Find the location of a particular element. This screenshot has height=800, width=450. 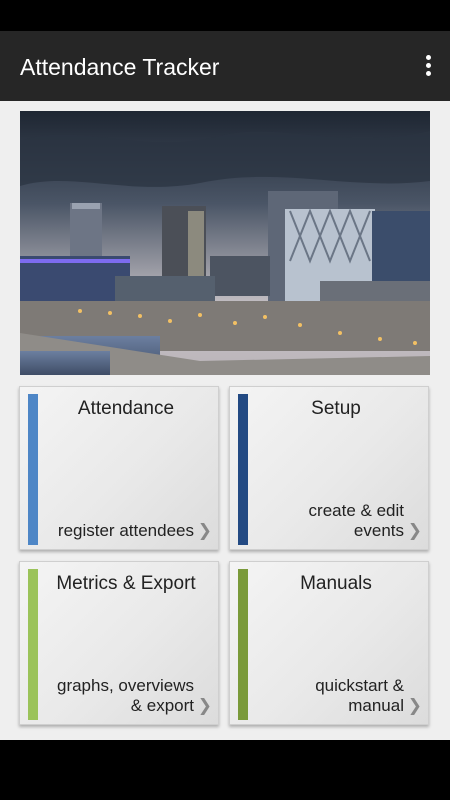

setup-tile: Setup create & edit events ❯ is located at coordinates (329, 468).